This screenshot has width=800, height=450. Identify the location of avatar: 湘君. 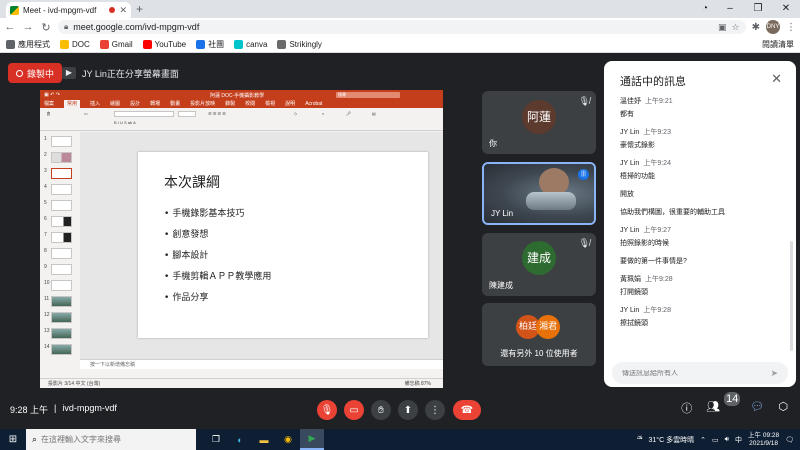
(548, 327).